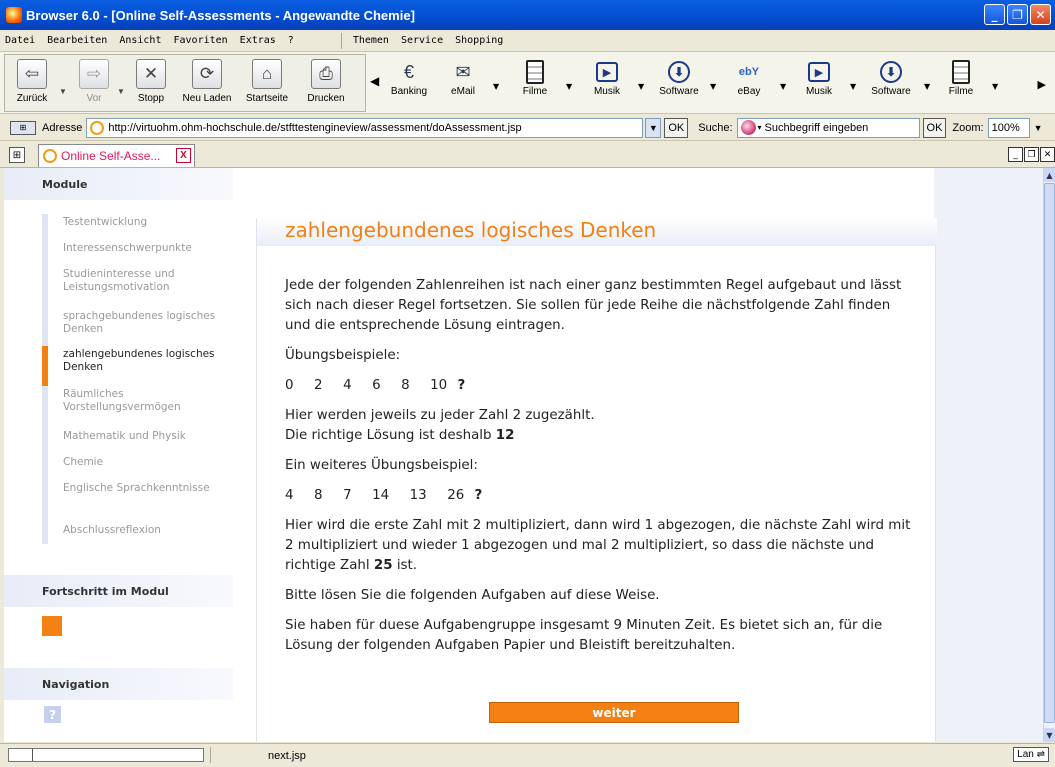  Describe the element at coordinates (1047, 154) in the screenshot. I see `mdi-close-button: ✕` at that location.